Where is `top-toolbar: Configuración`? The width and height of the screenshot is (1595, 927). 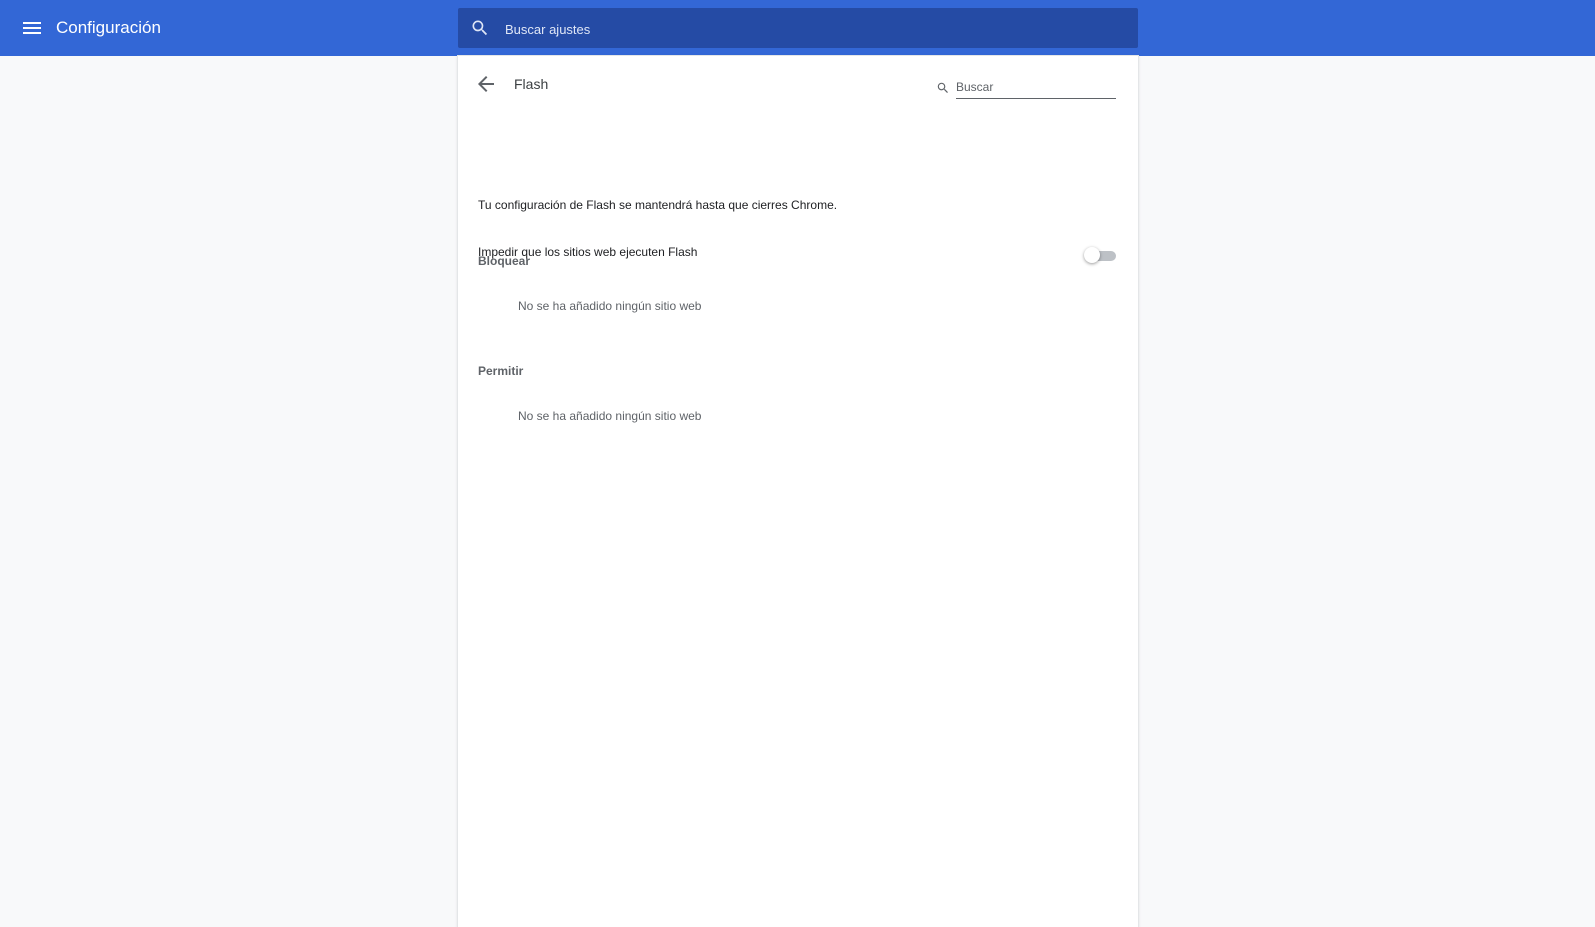 top-toolbar: Configuración is located at coordinates (797, 28).